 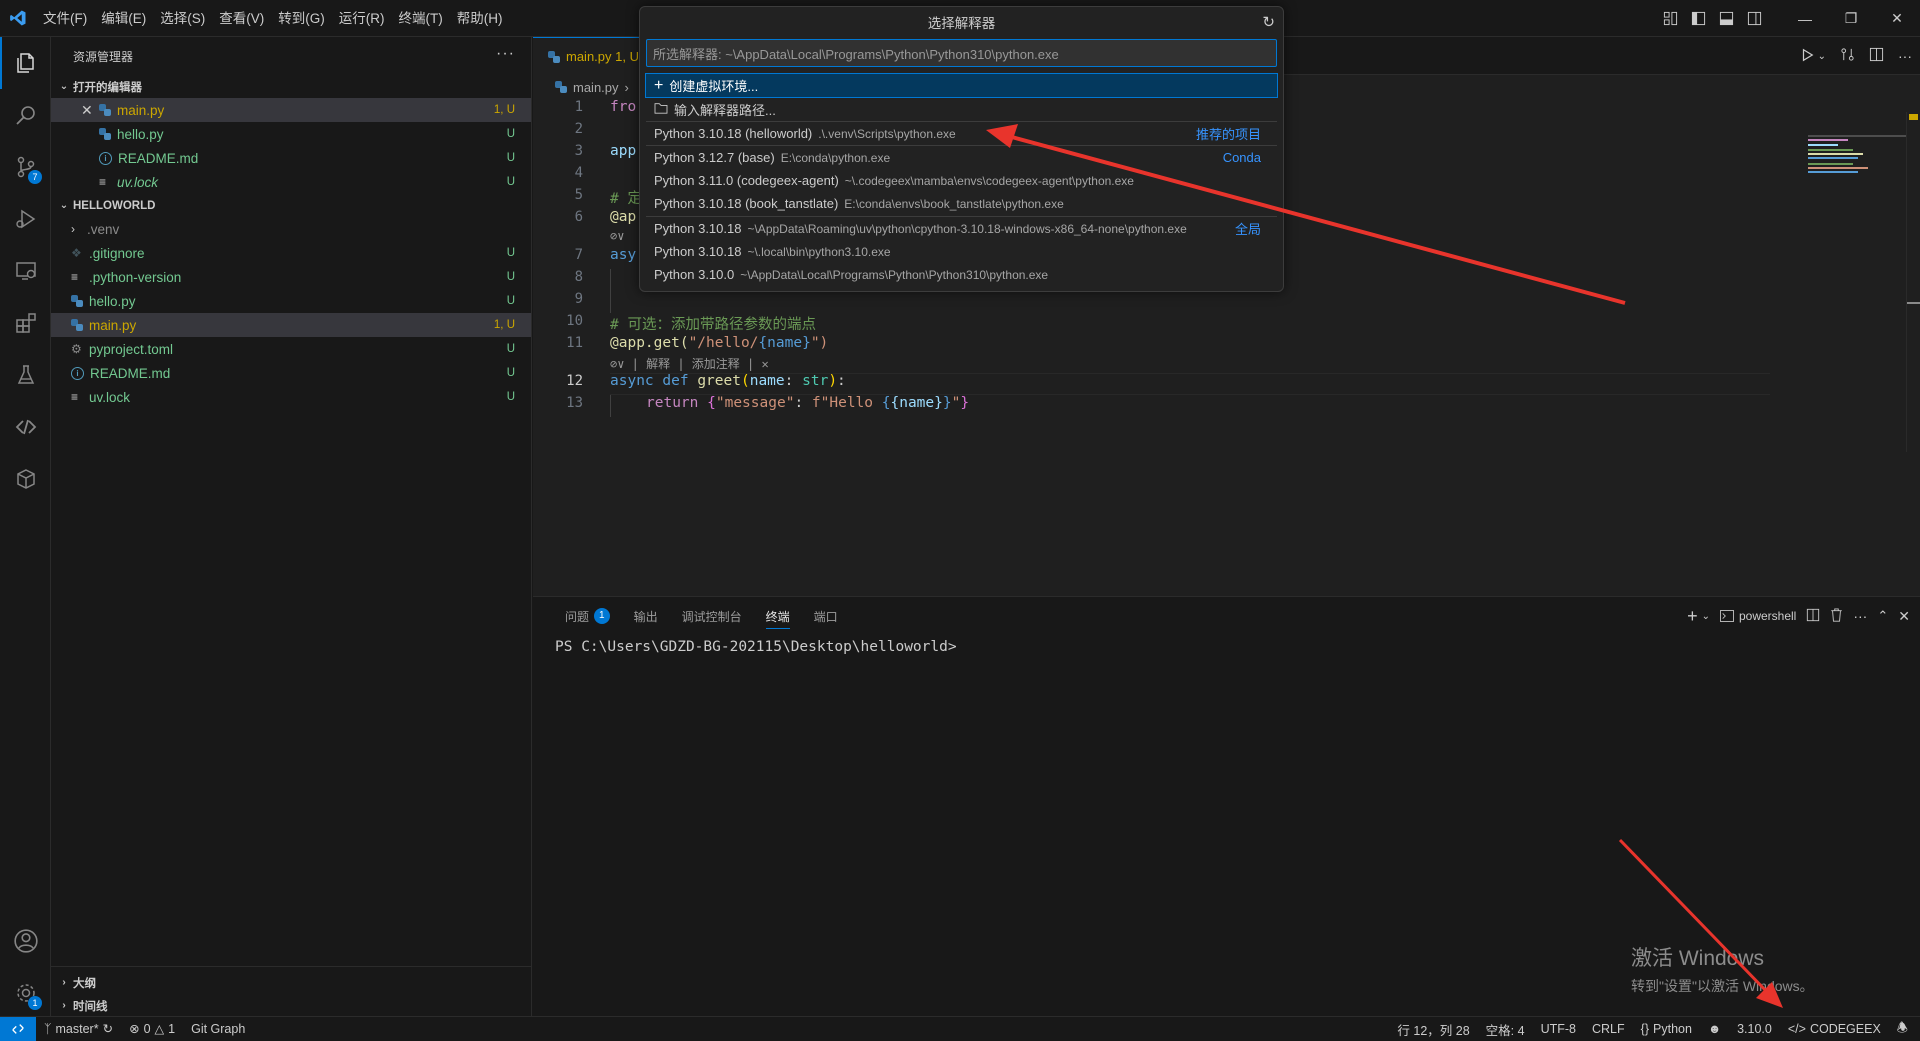 I want to click on source-control-icon: 7, so click(x=25, y=167).